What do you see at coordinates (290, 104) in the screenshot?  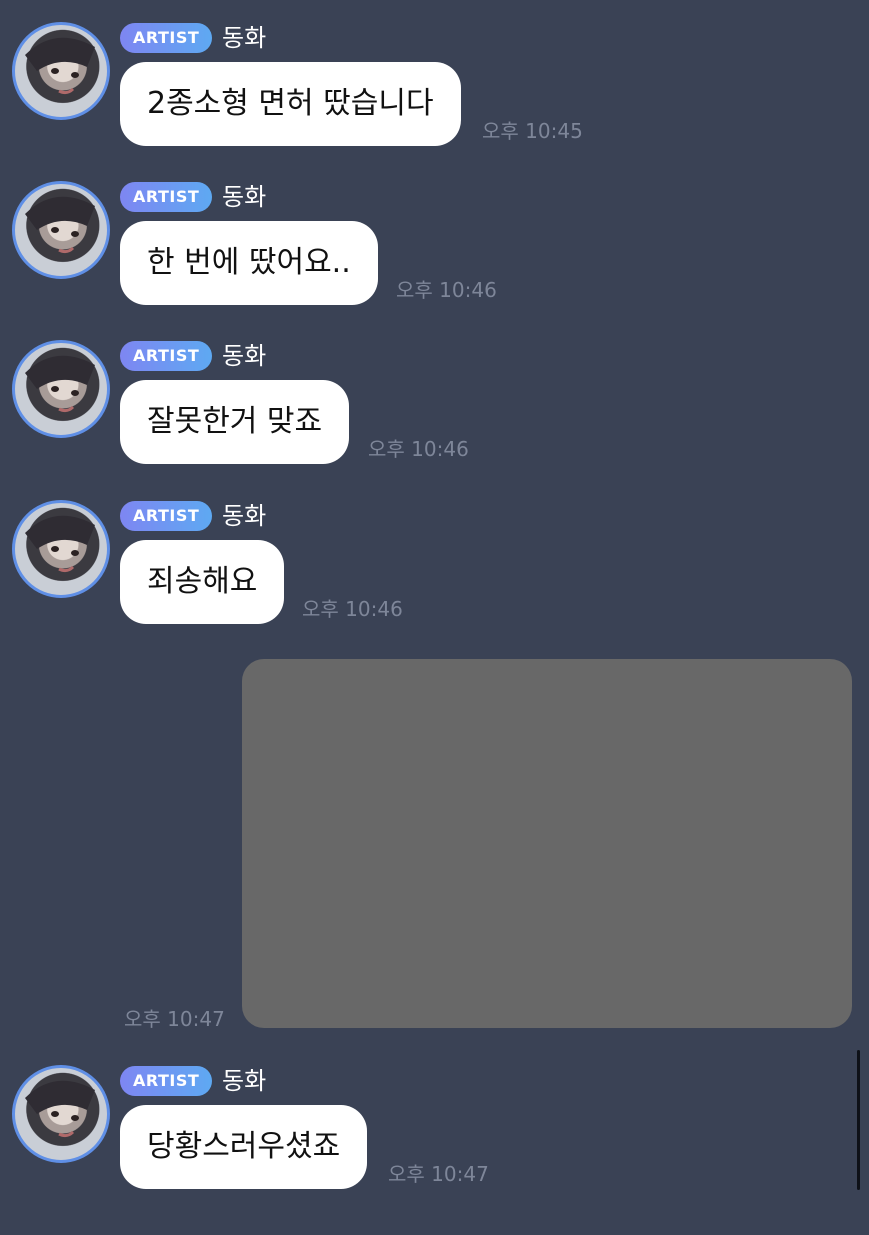 I see `message-bubble: 2종소형 면허 땄습니다` at bounding box center [290, 104].